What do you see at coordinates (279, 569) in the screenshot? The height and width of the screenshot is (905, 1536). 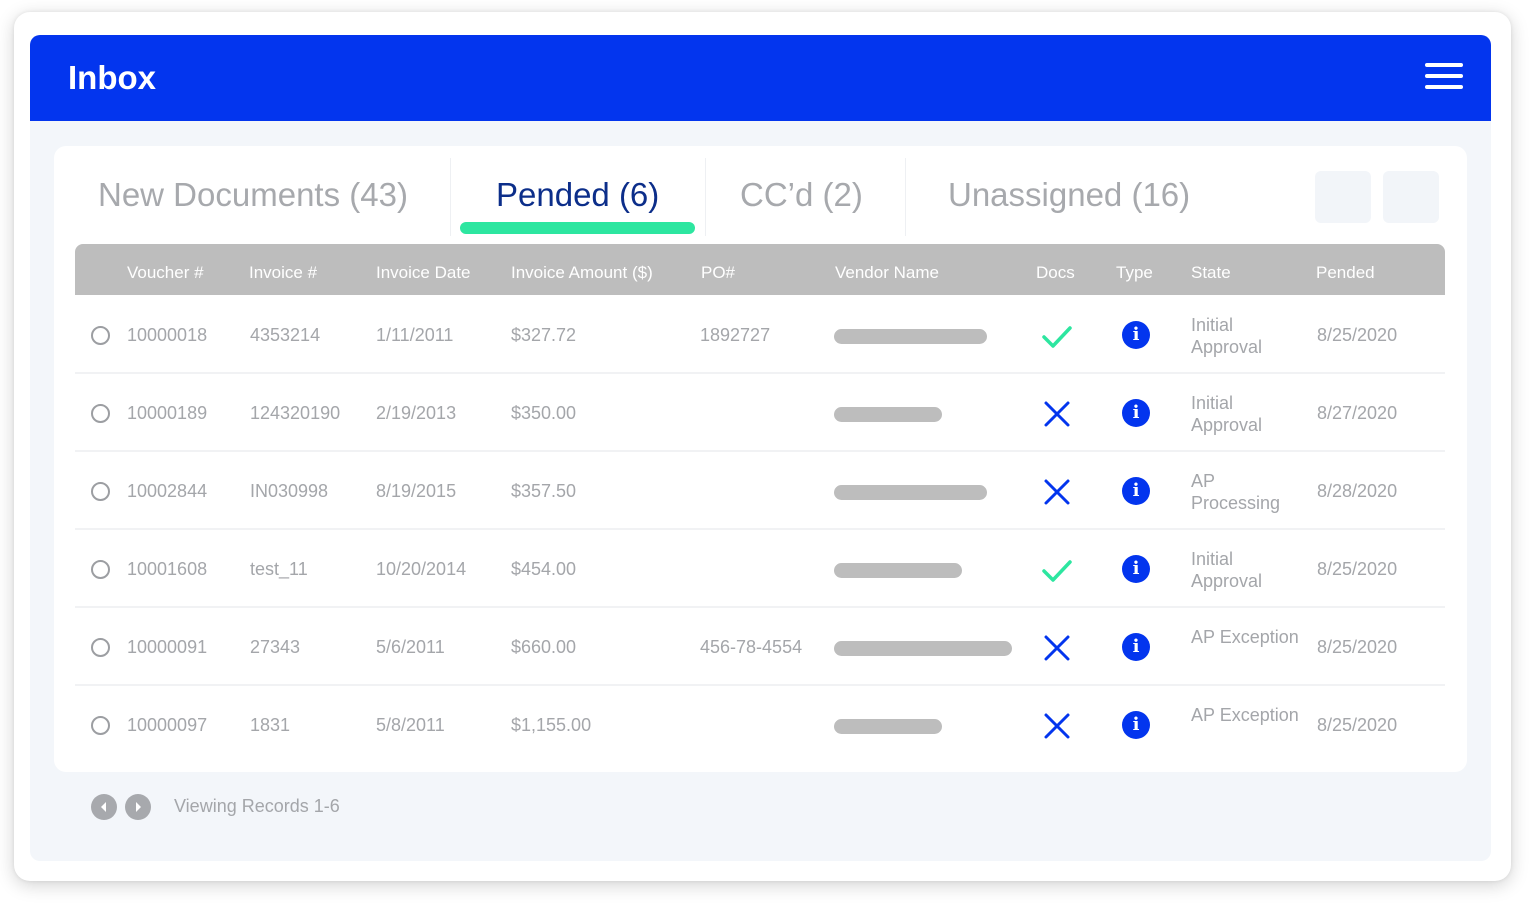 I see `invoice-cell: test_11` at bounding box center [279, 569].